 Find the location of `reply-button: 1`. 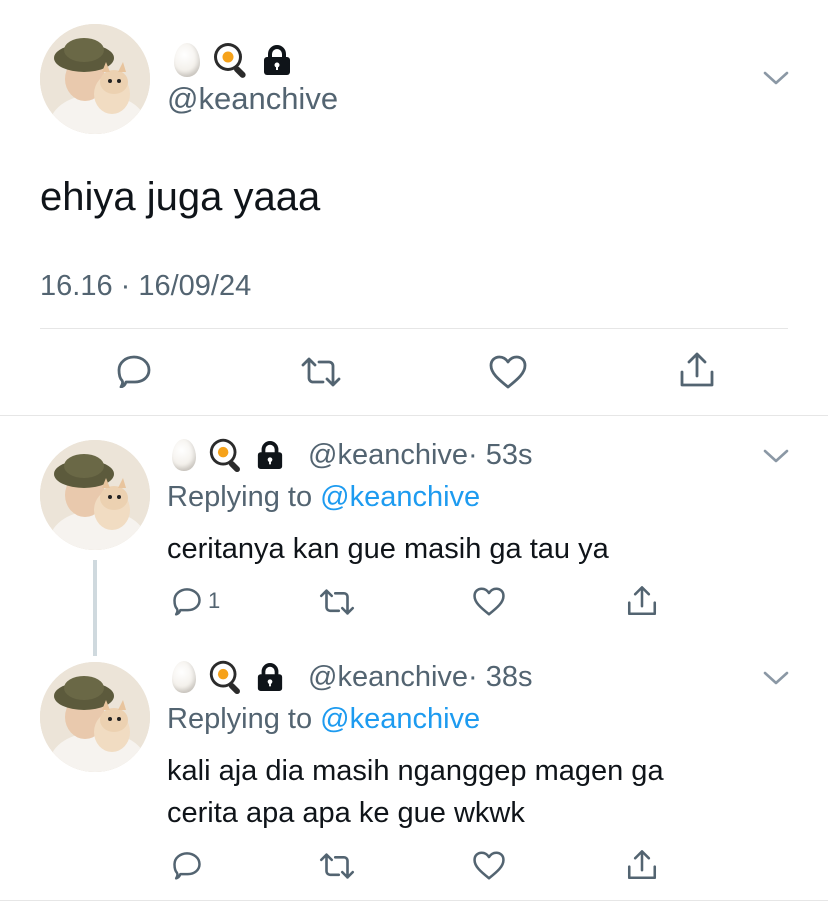

reply-button: 1 is located at coordinates (196, 601).